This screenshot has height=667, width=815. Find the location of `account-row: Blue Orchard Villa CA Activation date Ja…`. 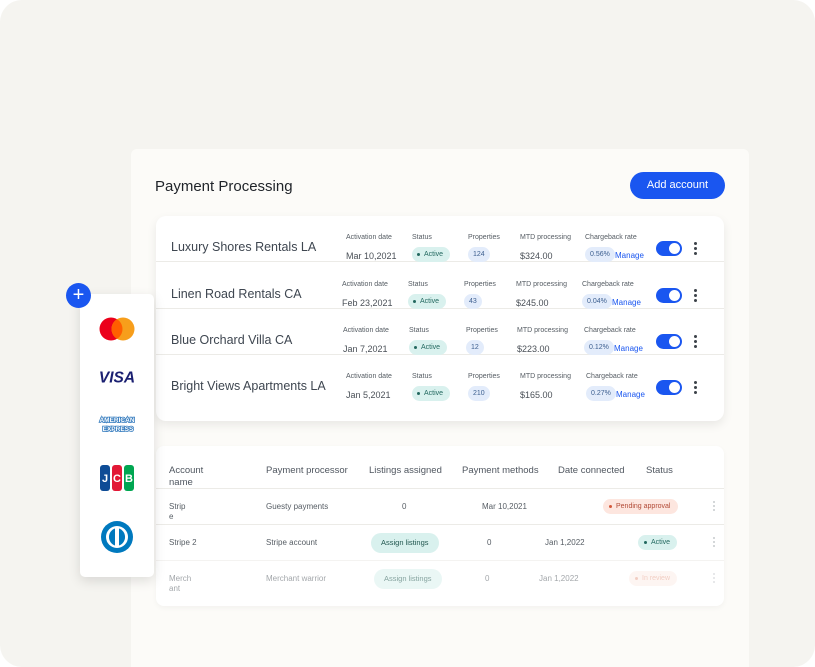

account-row: Blue Orchard Villa CA Activation date Ja… is located at coordinates (440, 332).